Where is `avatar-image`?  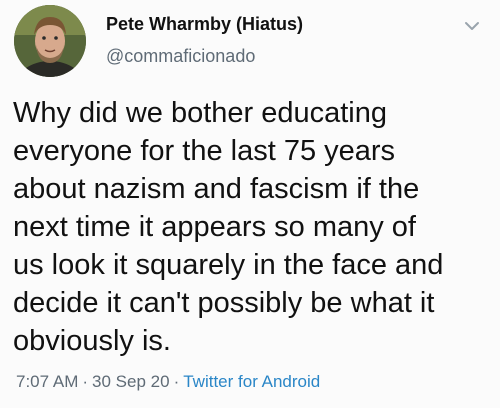
avatar-image is located at coordinates (50, 41).